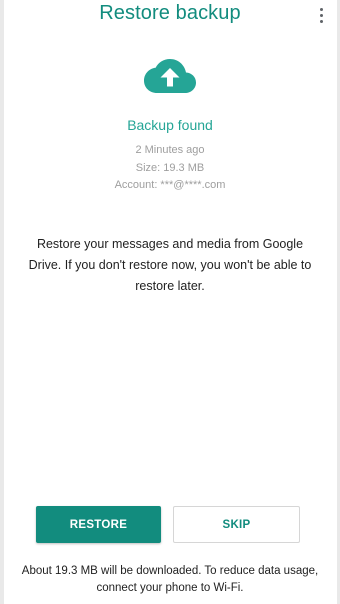 The image size is (340, 604). I want to click on backup-size: Size: 19.3 MB, so click(170, 168).